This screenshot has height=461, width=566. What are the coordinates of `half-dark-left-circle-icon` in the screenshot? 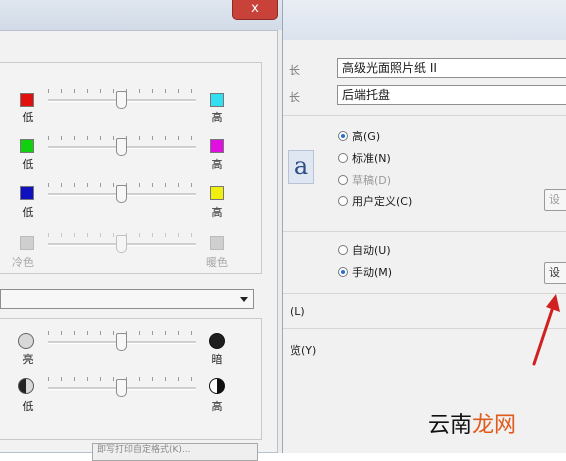 It's located at (26, 386).